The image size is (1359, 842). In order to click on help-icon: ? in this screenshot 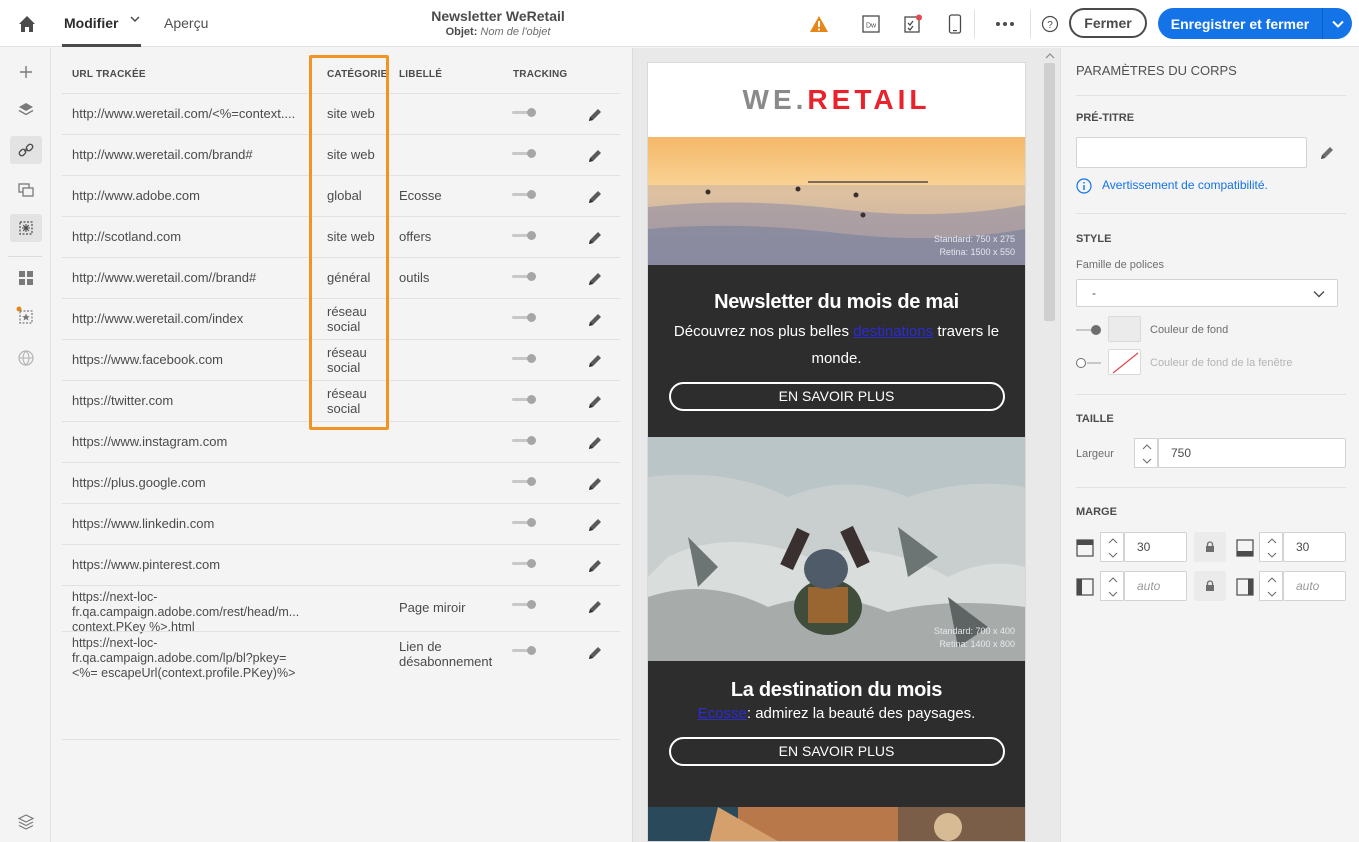, I will do `click(1050, 24)`.